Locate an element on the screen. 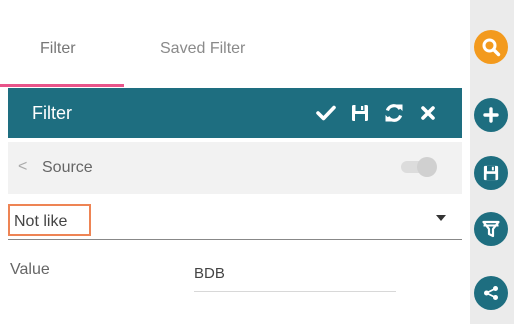 This screenshot has height=324, width=514. header-title: Filter is located at coordinates (52, 113).